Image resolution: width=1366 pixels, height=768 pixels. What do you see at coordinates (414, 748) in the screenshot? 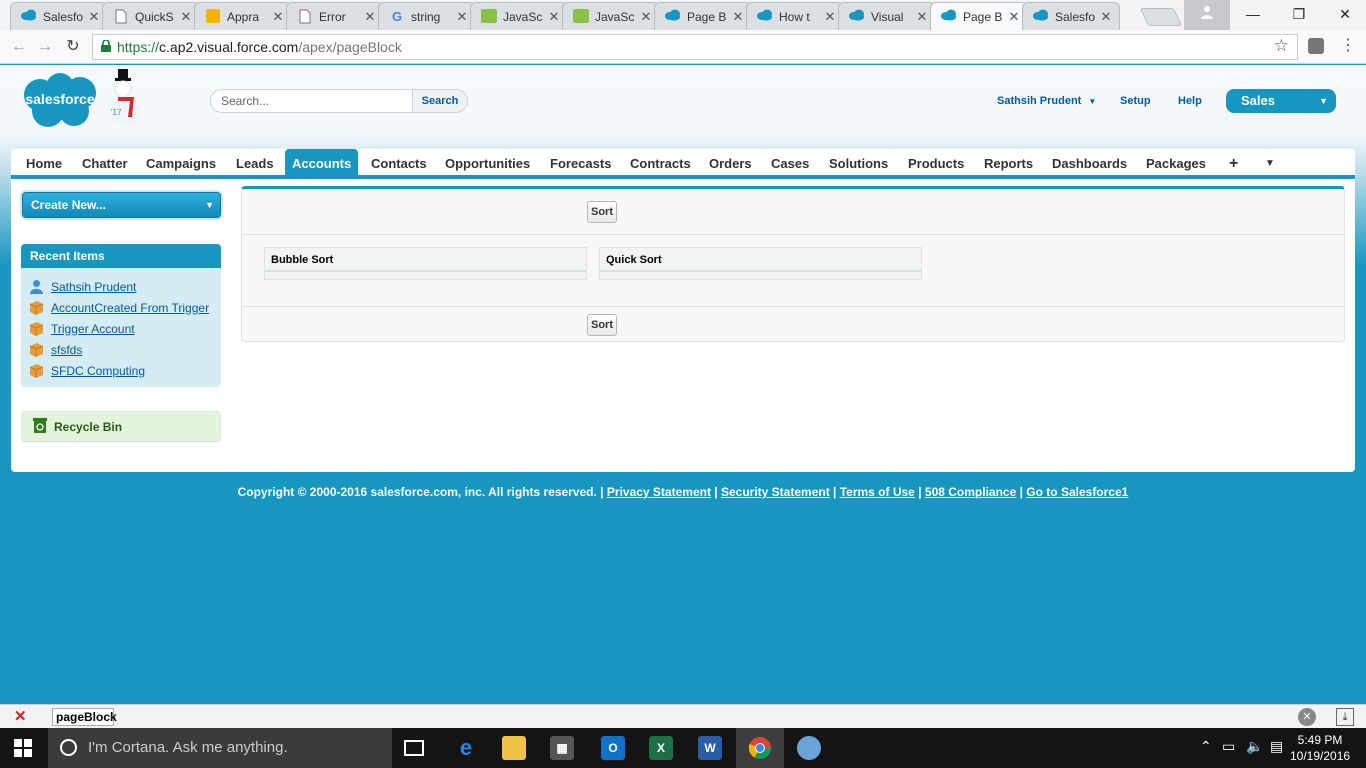
I see `task-view-icon` at bounding box center [414, 748].